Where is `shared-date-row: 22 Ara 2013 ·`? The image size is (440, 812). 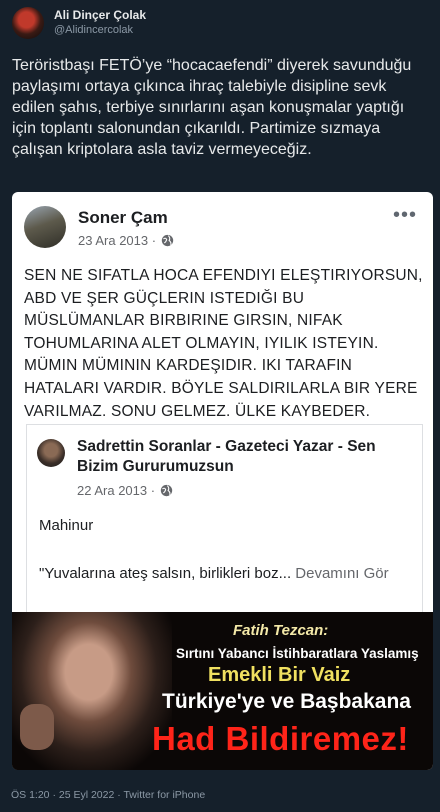 shared-date-row: 22 Ara 2013 · is located at coordinates (242, 490).